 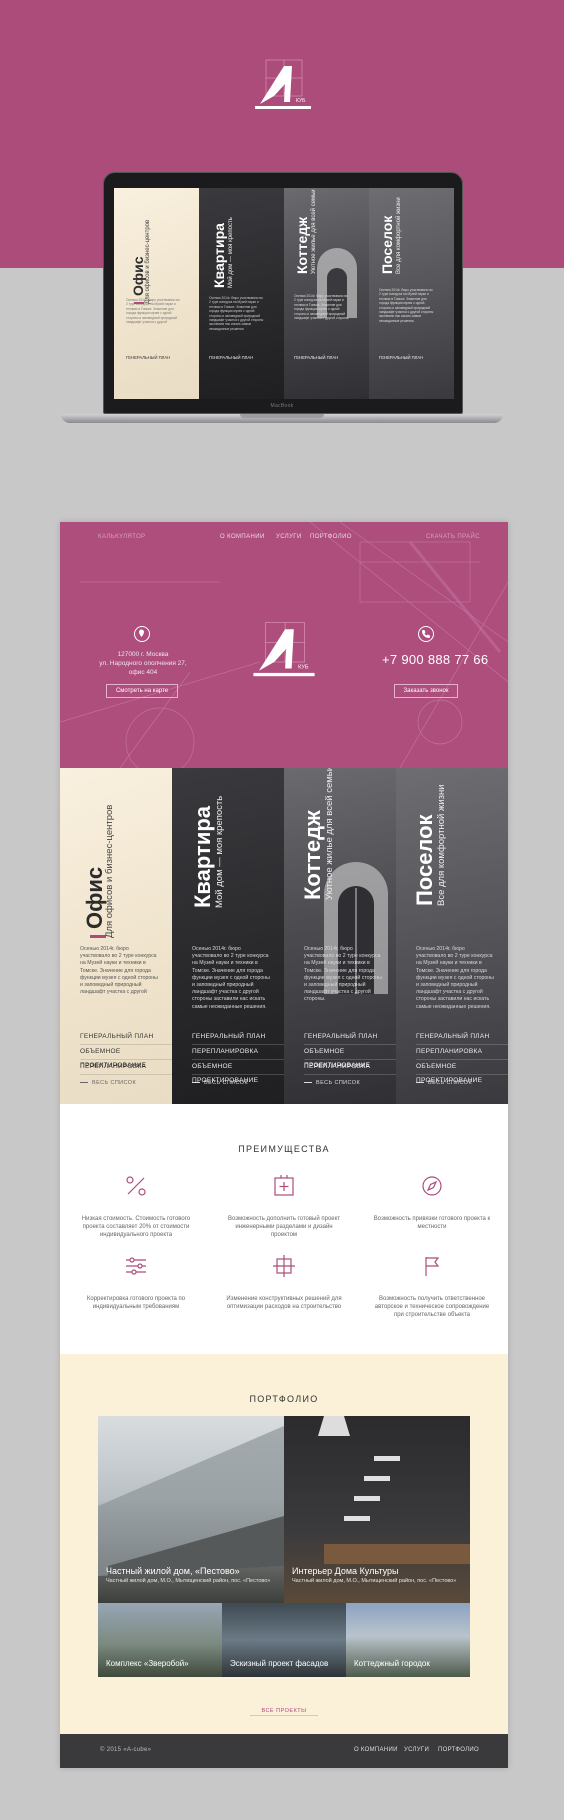 I want to click on laptop-column-subtitle: Все для комфортной жизни, so click(x=399, y=235).